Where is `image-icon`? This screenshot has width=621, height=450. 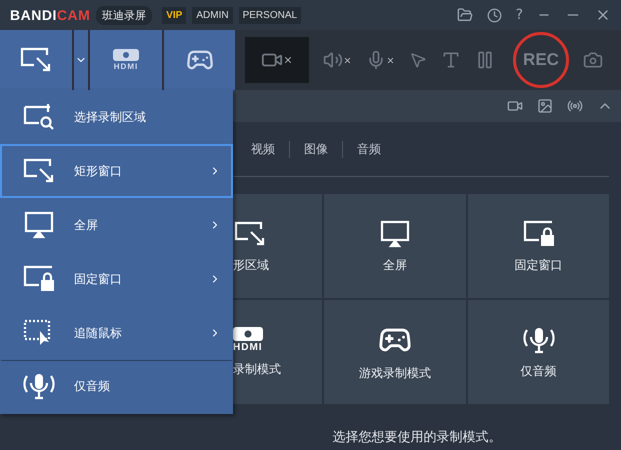 image-icon is located at coordinates (545, 106).